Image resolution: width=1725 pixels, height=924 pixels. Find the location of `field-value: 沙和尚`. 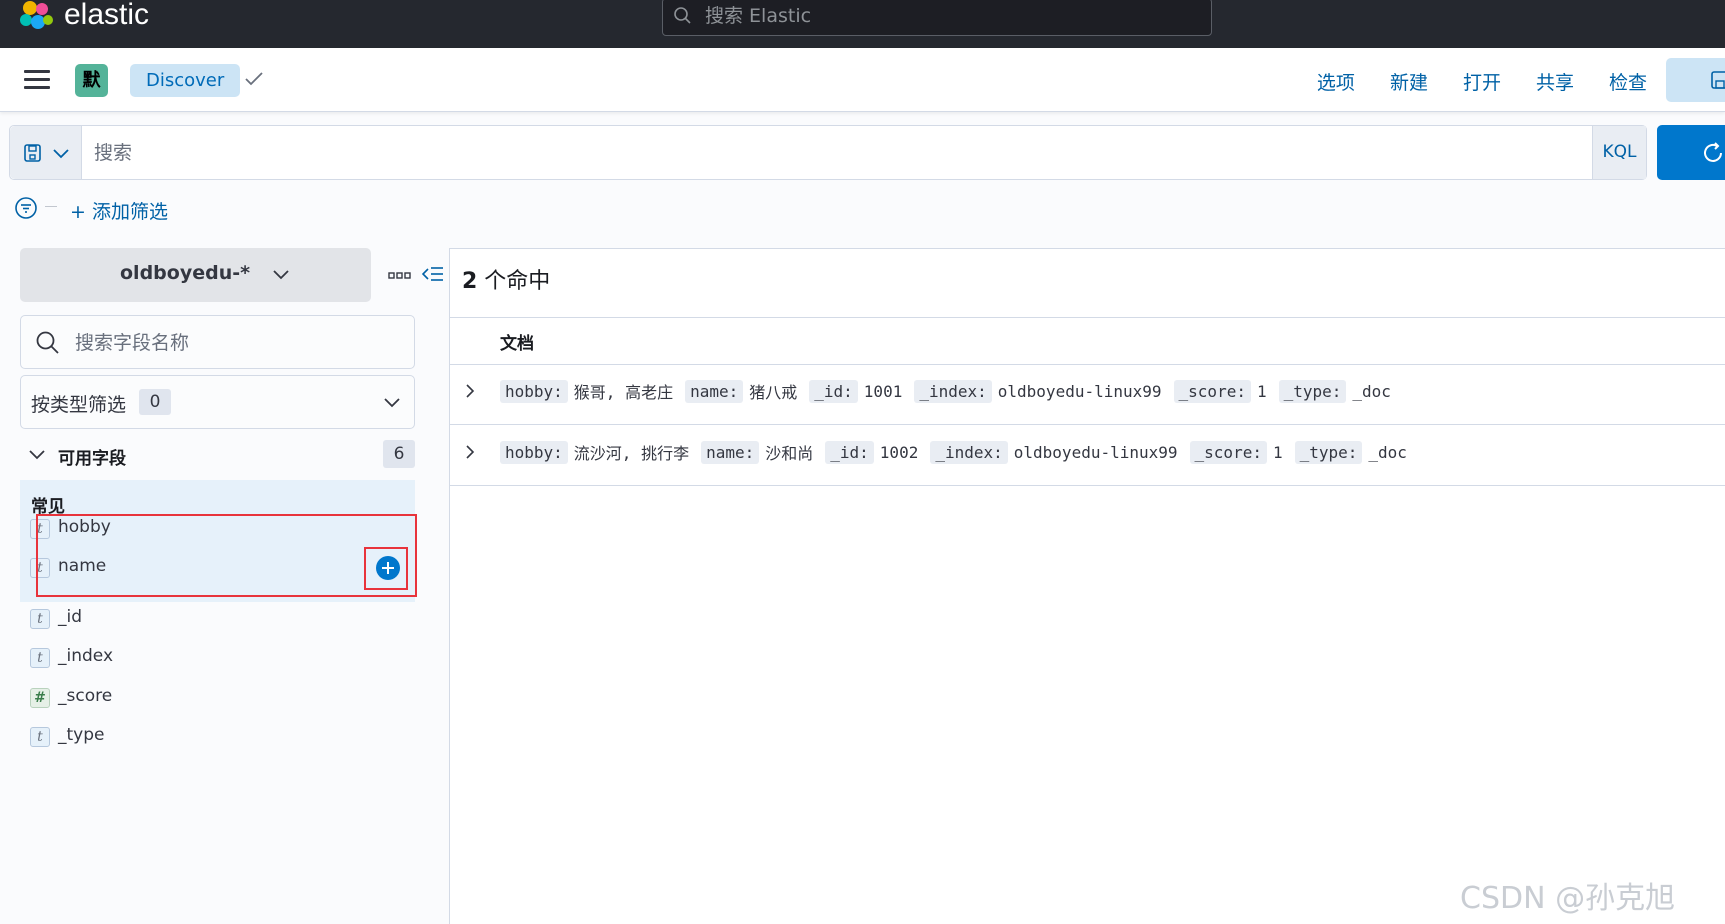

field-value: 沙和尚 is located at coordinates (789, 453).